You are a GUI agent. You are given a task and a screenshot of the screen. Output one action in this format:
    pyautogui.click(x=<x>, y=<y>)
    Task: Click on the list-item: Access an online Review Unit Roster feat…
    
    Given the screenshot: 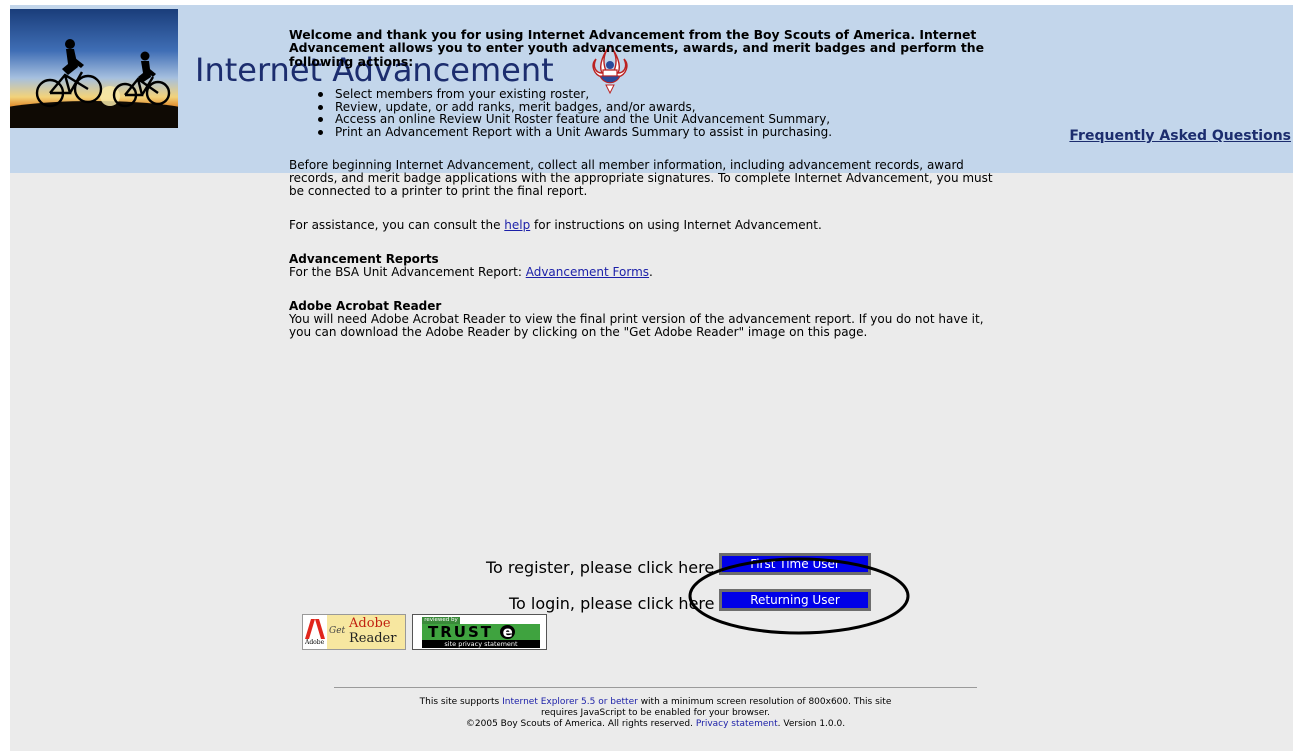 What is the action you would take?
    pyautogui.click(x=663, y=119)
    